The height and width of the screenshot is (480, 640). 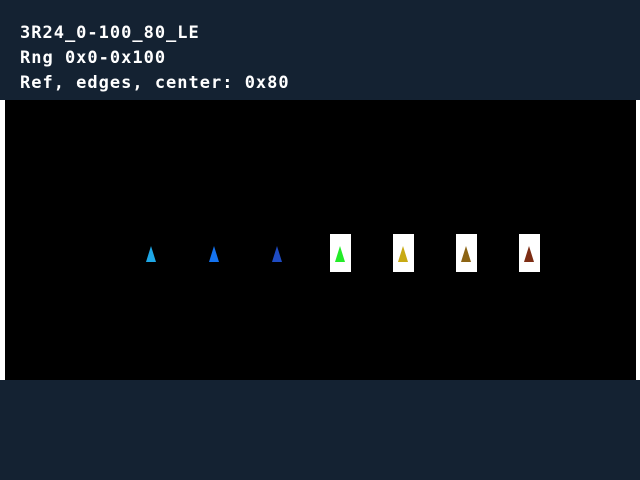 I want to click on range-label: Rng 0x0-0x100, so click(x=93, y=58).